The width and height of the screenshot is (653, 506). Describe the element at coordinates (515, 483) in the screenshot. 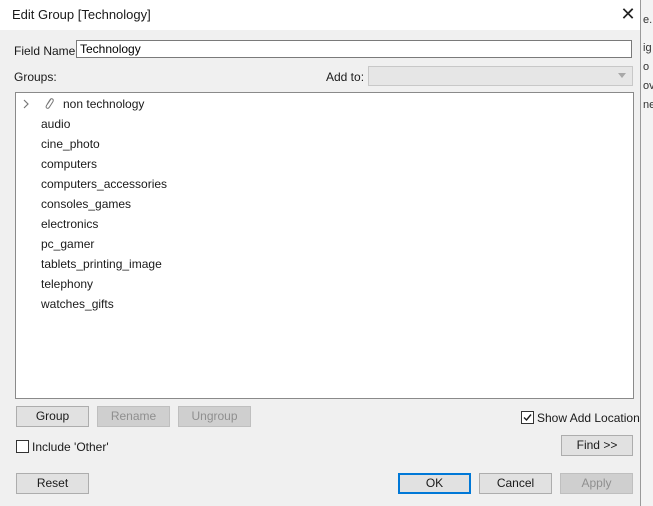

I see `cancel-button: Cancel` at that location.